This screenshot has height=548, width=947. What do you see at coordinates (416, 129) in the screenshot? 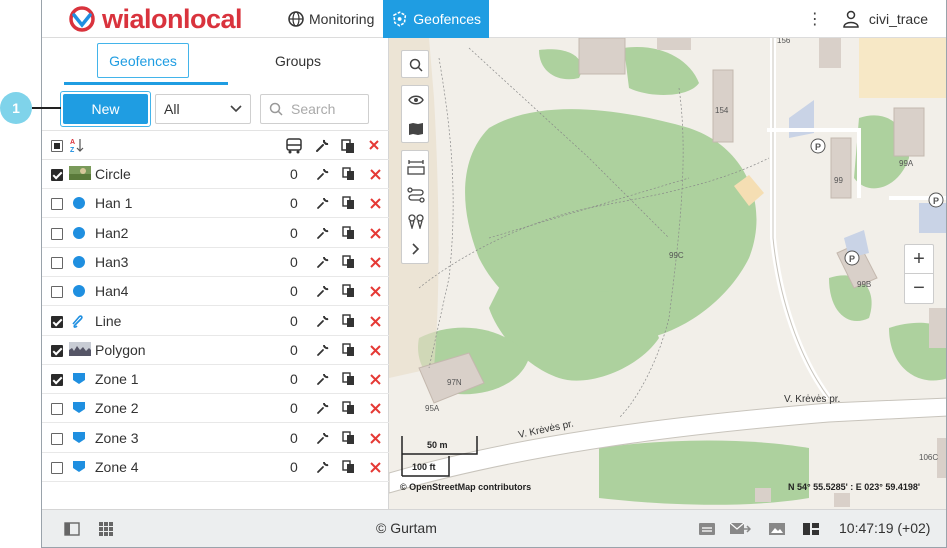
I see `map-layers-icon` at bounding box center [416, 129].